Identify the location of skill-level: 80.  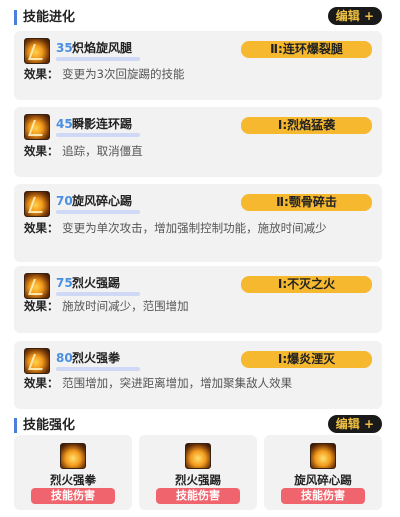
(64, 358).